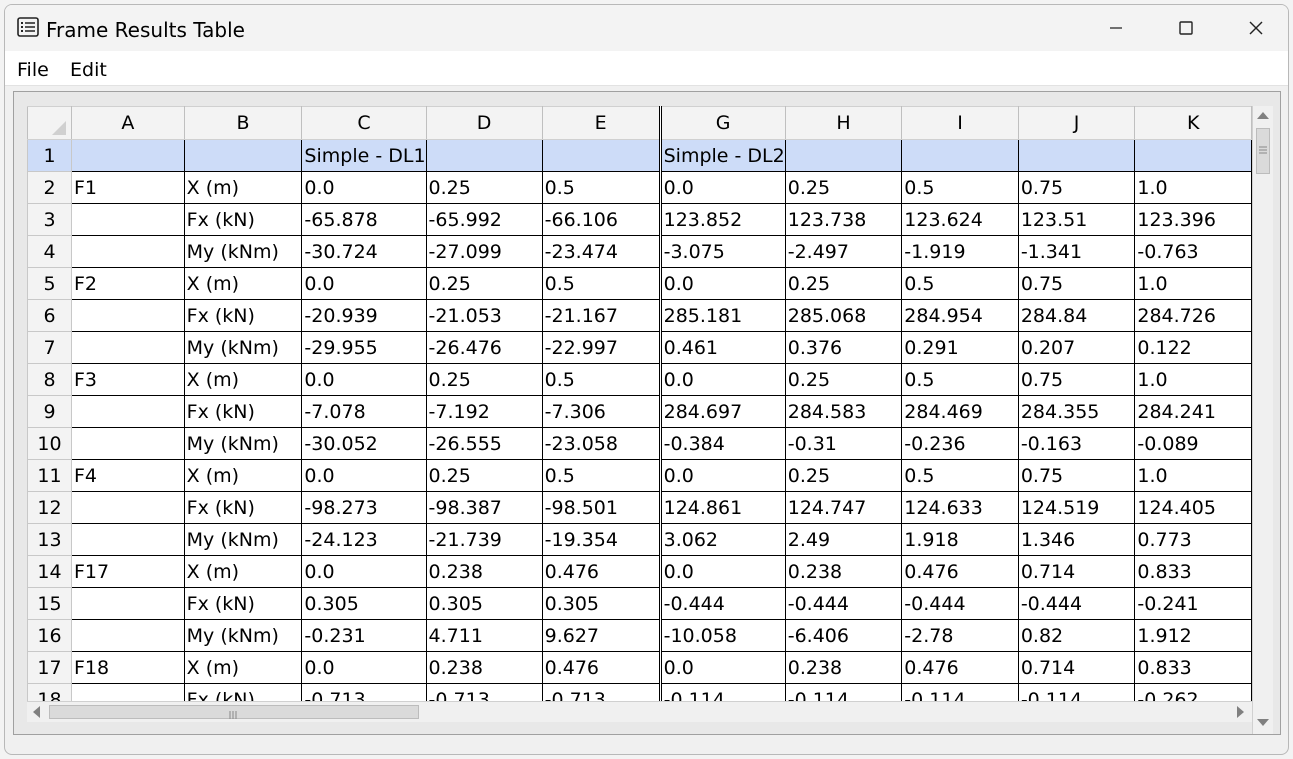 This screenshot has height=759, width=1293. I want to click on table-cell: 284.726, so click(1193, 315).